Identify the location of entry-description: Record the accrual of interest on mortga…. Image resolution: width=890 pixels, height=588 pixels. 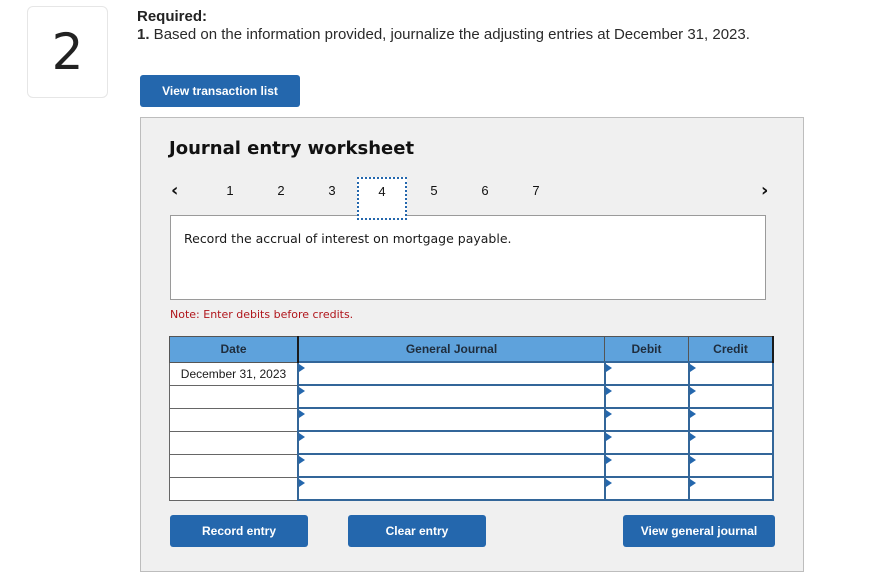
(348, 238).